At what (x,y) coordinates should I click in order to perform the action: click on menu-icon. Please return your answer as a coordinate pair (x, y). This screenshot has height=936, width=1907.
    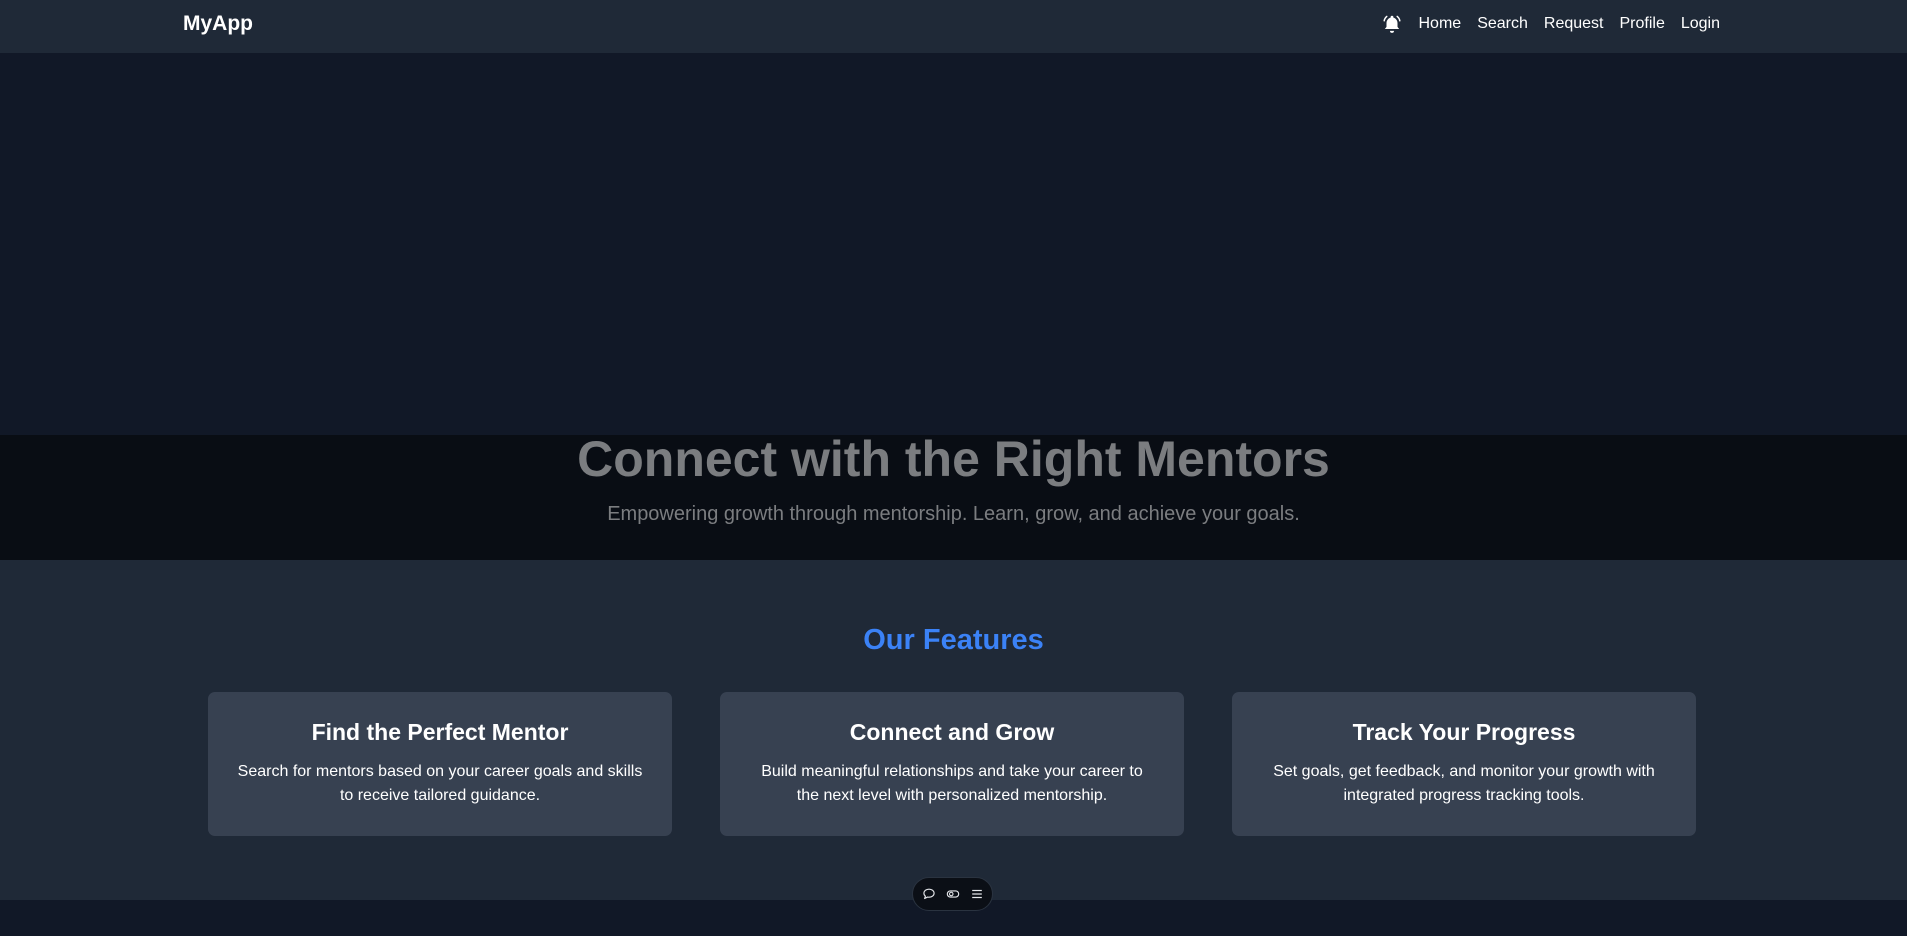
    Looking at the image, I should click on (977, 894).